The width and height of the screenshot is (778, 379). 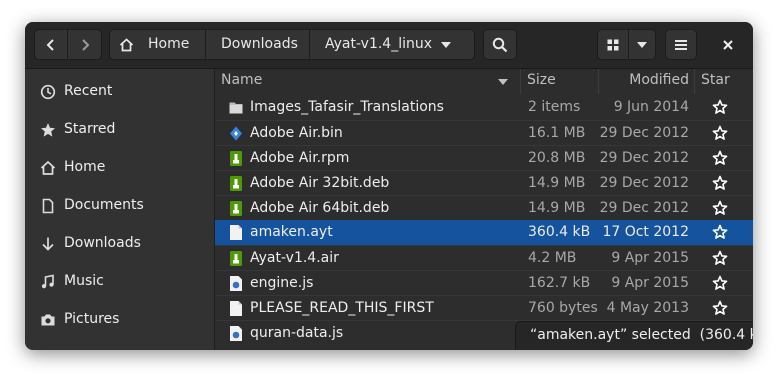 What do you see at coordinates (297, 333) in the screenshot?
I see `file-name: quran-data.js` at bounding box center [297, 333].